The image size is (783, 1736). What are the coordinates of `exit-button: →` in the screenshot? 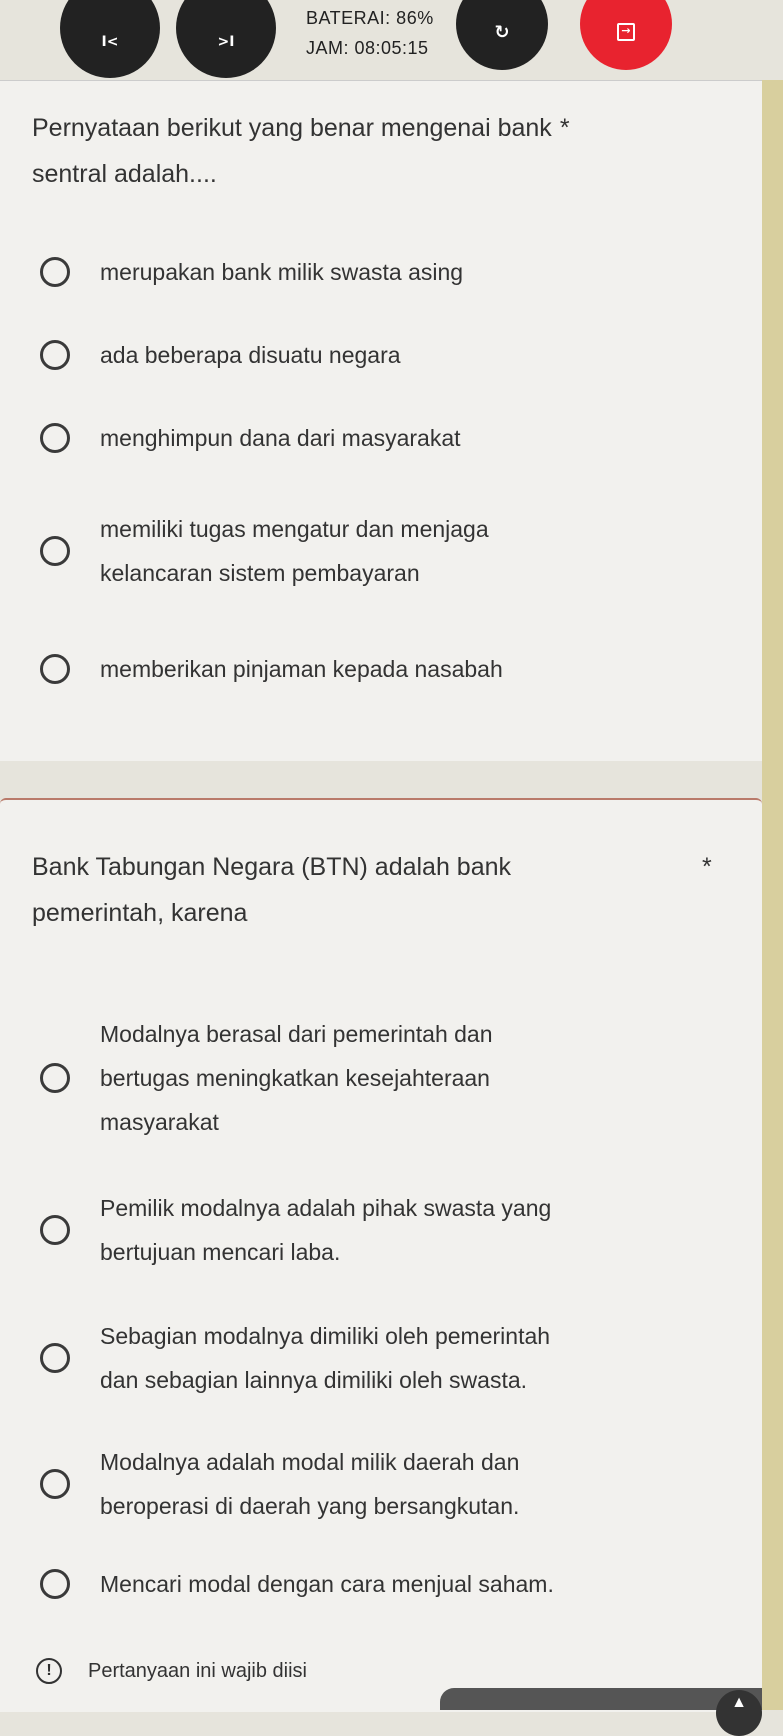 It's located at (626, 35).